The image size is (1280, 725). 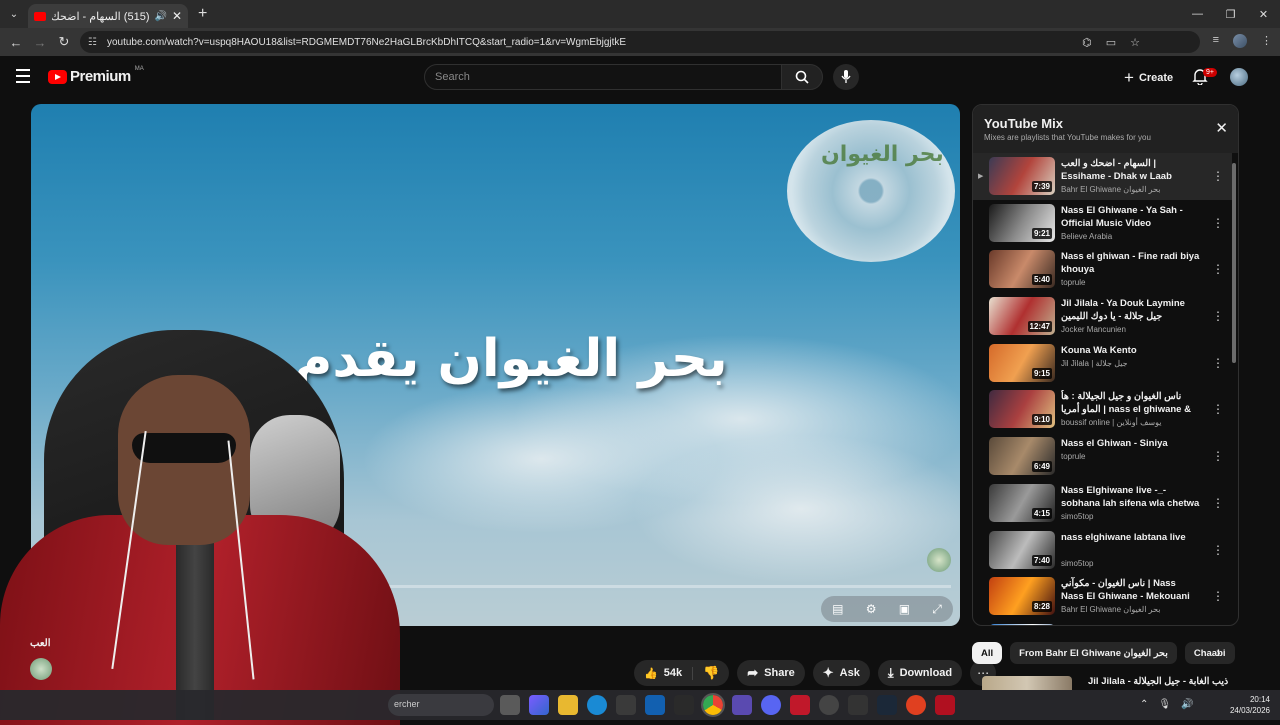 What do you see at coordinates (1022, 596) in the screenshot?
I see `video-thumbnail: 8:28` at bounding box center [1022, 596].